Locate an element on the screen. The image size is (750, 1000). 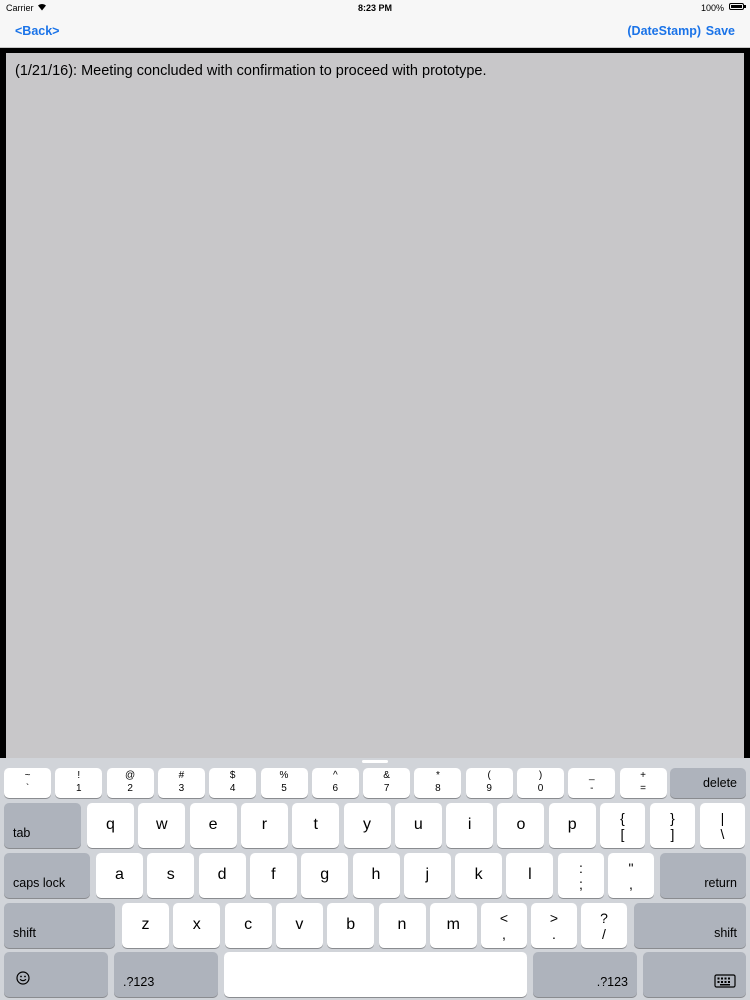
key-label: n is located at coordinates (402, 924).